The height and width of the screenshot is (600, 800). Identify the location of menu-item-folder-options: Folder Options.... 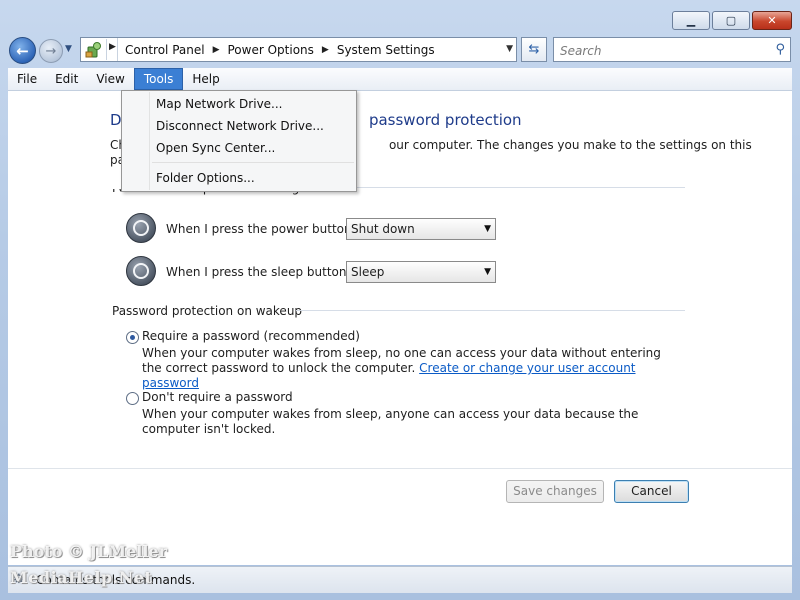
(205, 178).